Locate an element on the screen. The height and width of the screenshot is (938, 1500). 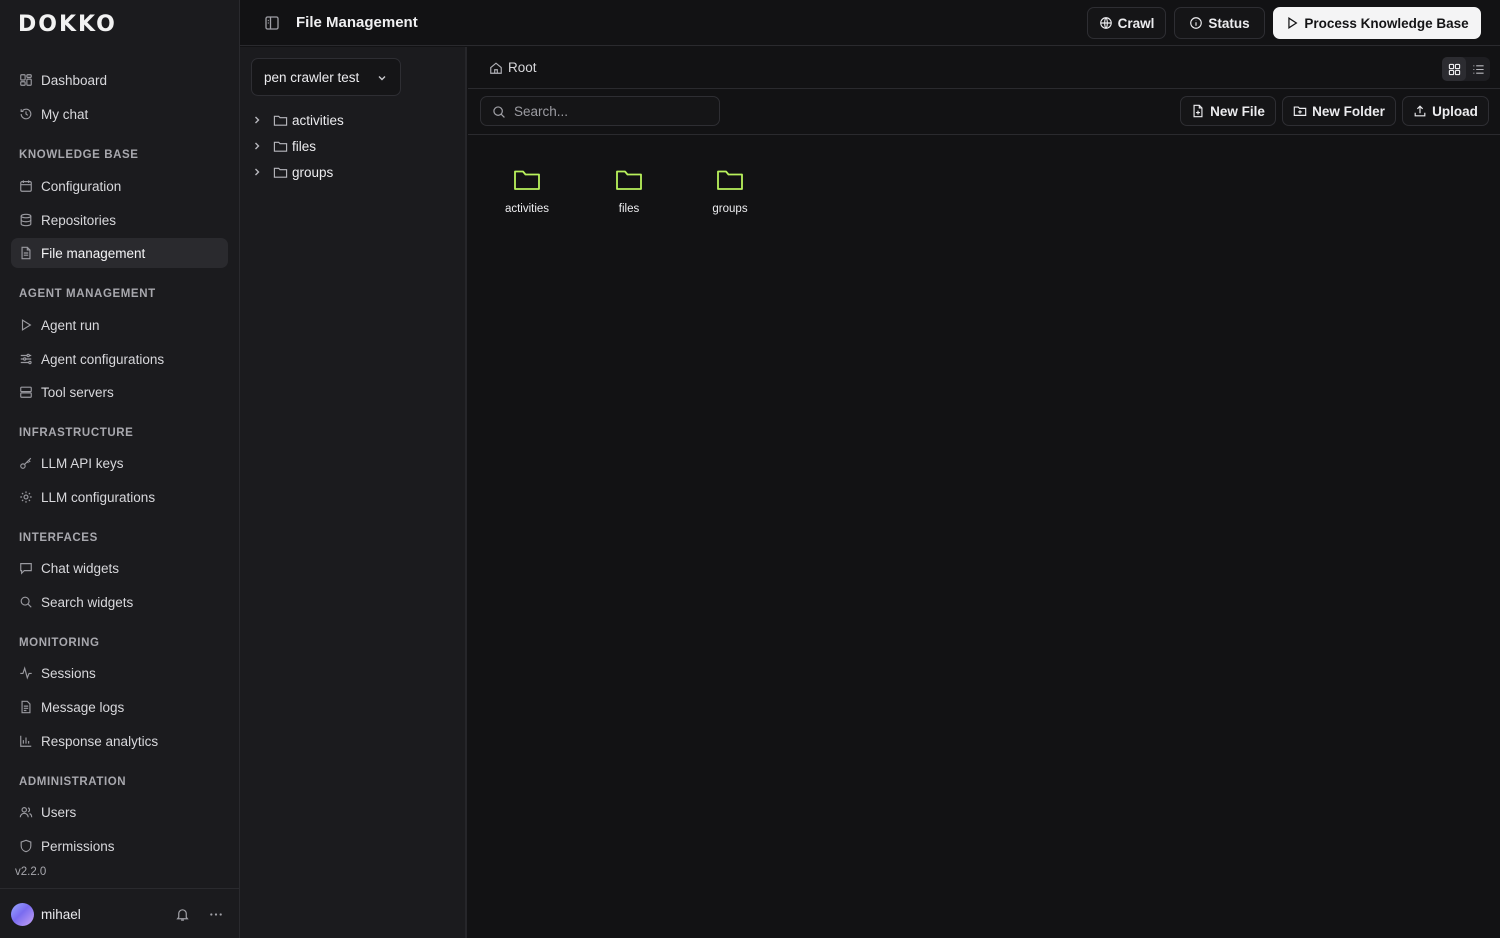
view-mode-toggle is located at coordinates (1466, 69).